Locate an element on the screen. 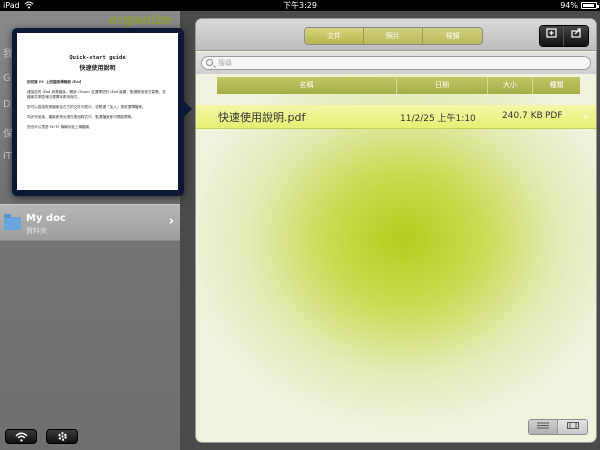  gear-icon is located at coordinates (62, 436).